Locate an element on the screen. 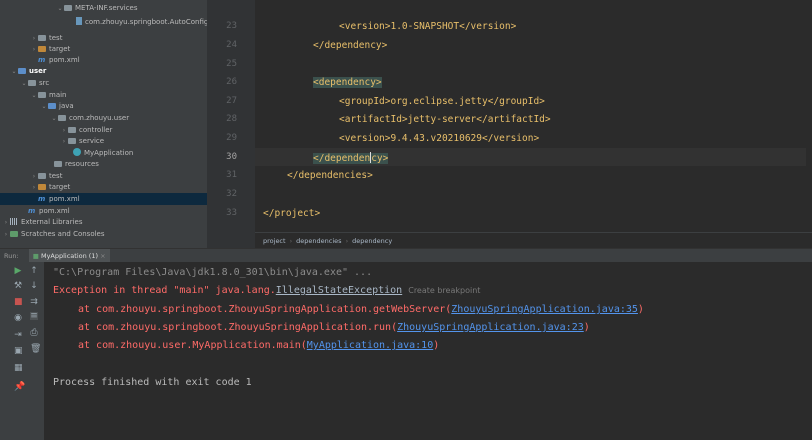  chevron-down-icon: ⌄ is located at coordinates (60, 9).